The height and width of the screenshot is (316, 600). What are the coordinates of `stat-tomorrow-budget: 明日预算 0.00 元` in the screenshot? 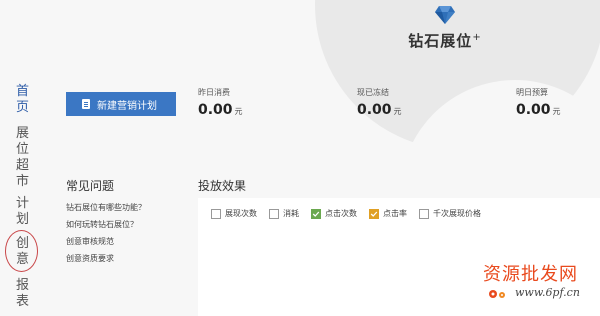 It's located at (538, 102).